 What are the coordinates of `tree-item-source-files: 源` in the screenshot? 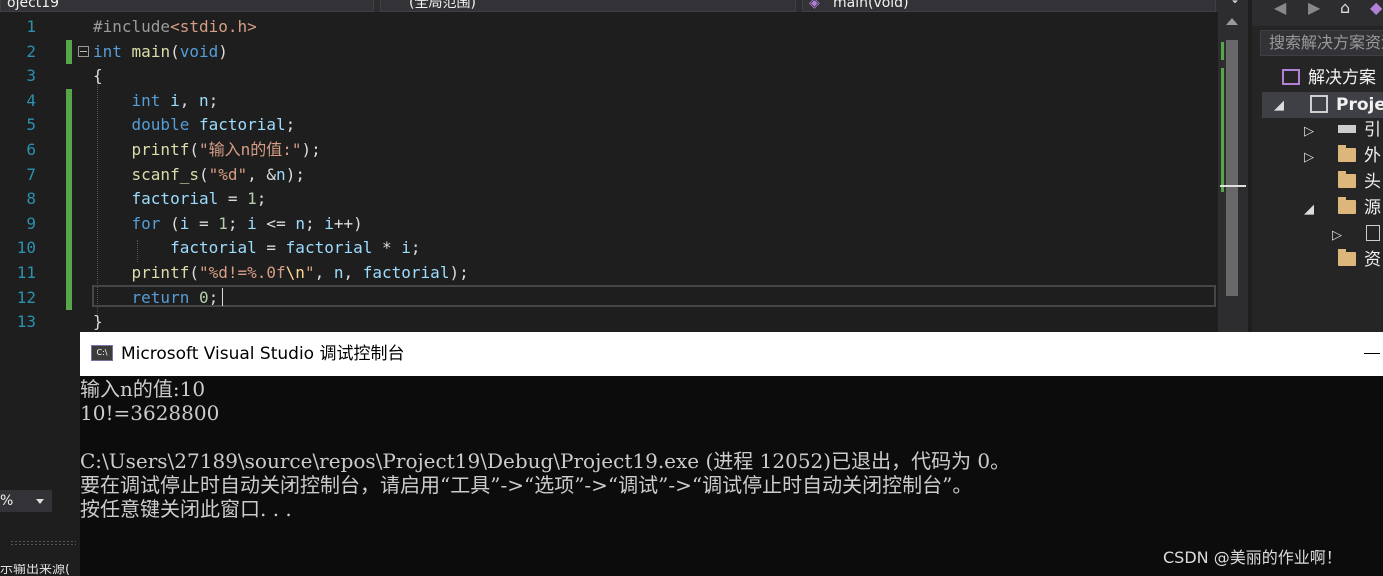 It's located at (1359, 208).